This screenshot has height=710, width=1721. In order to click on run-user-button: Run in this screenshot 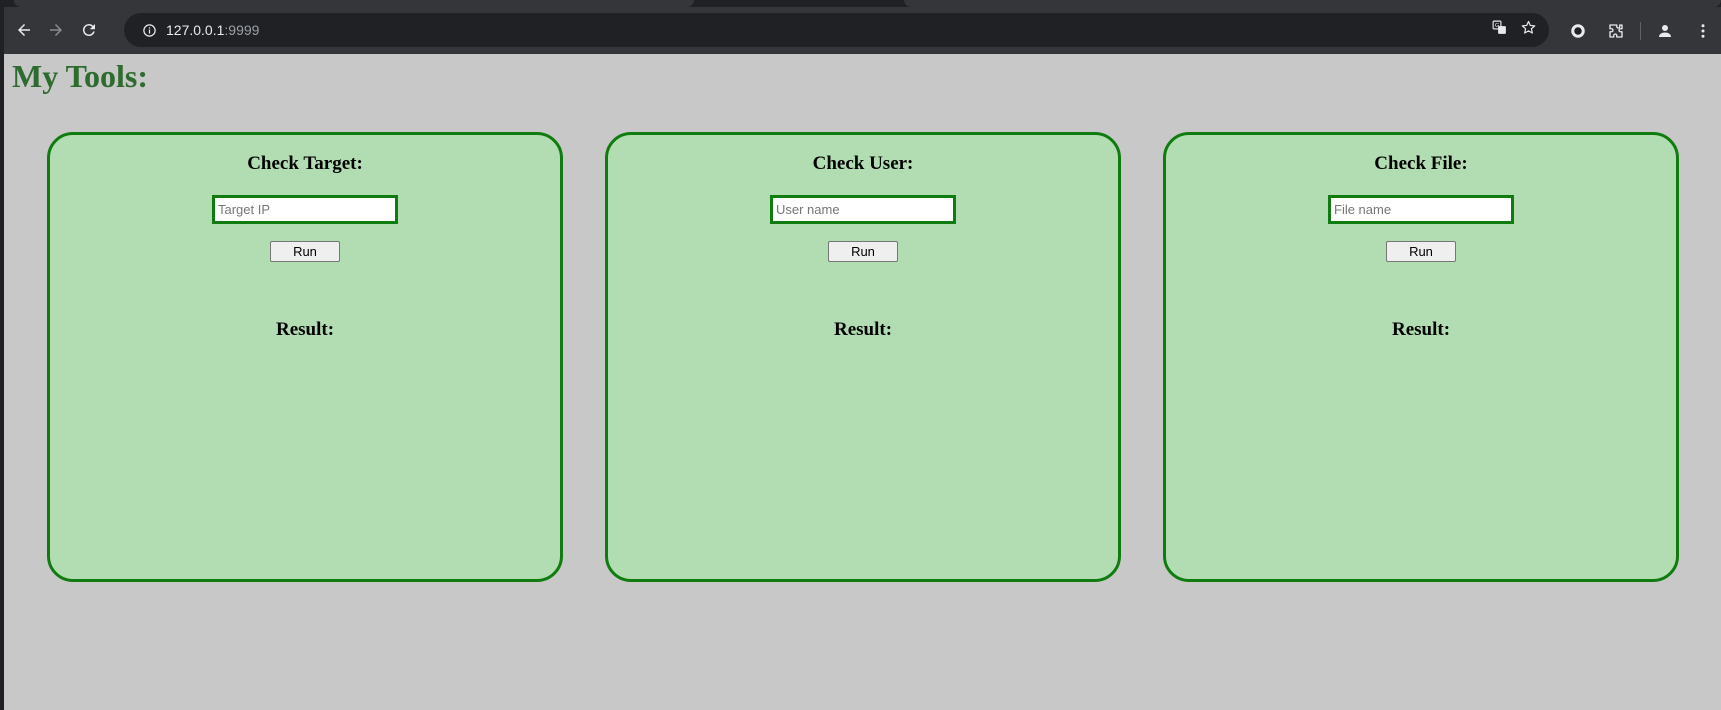, I will do `click(863, 251)`.